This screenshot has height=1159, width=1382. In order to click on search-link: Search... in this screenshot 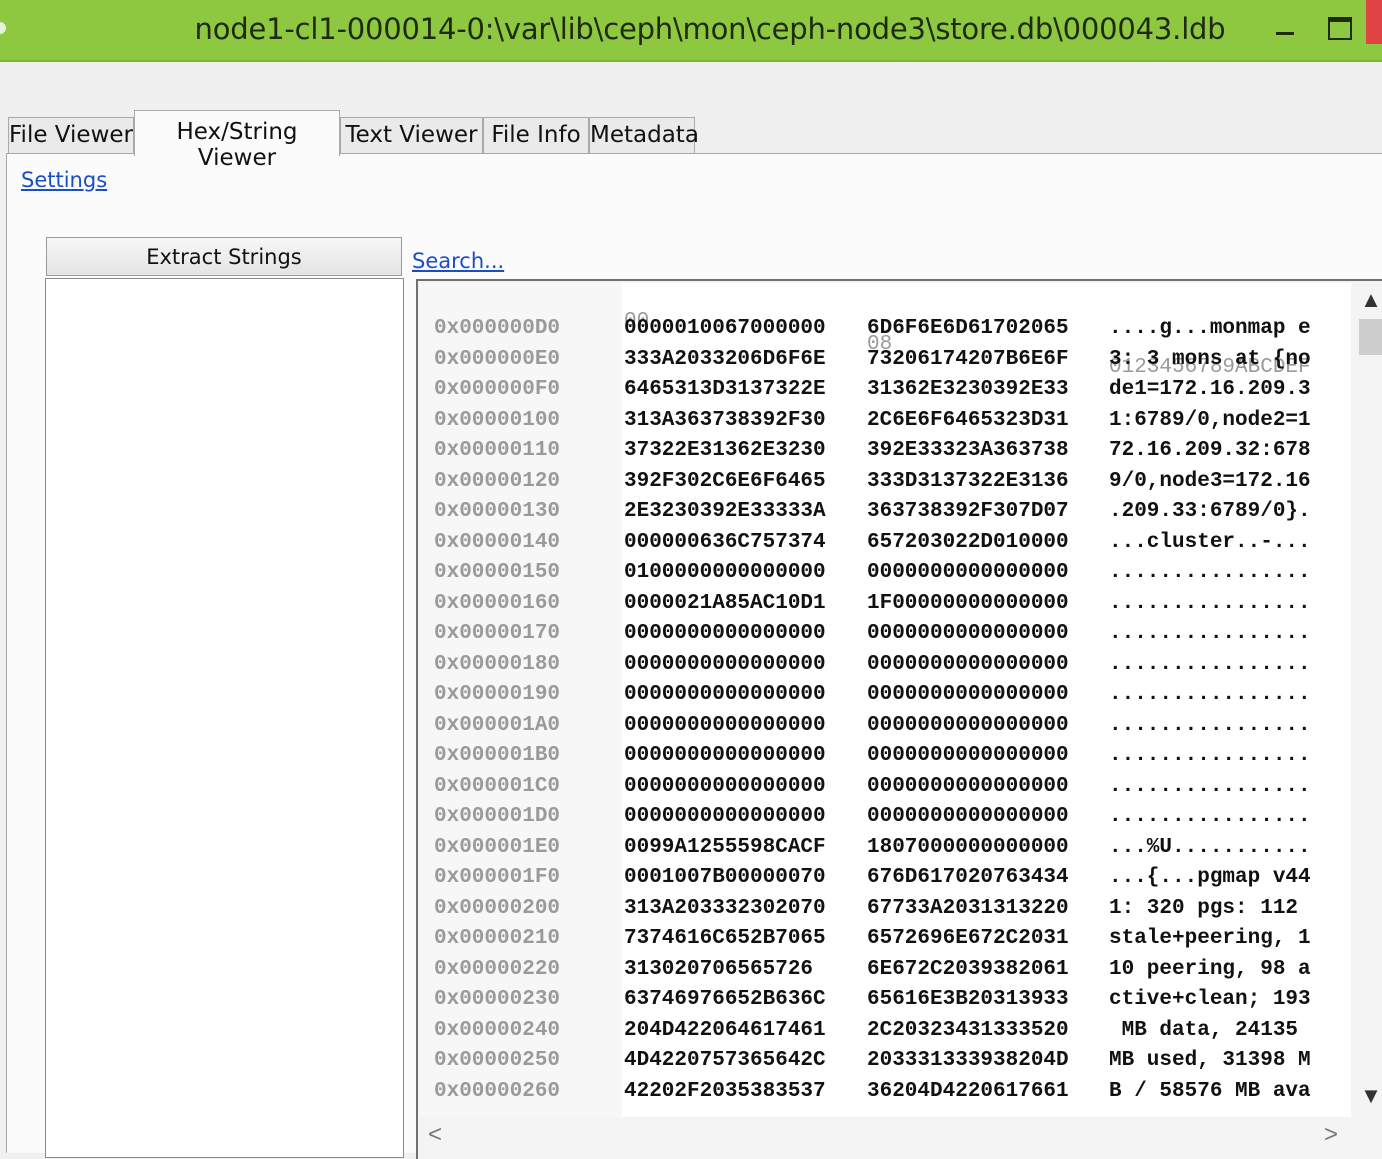, I will do `click(458, 261)`.